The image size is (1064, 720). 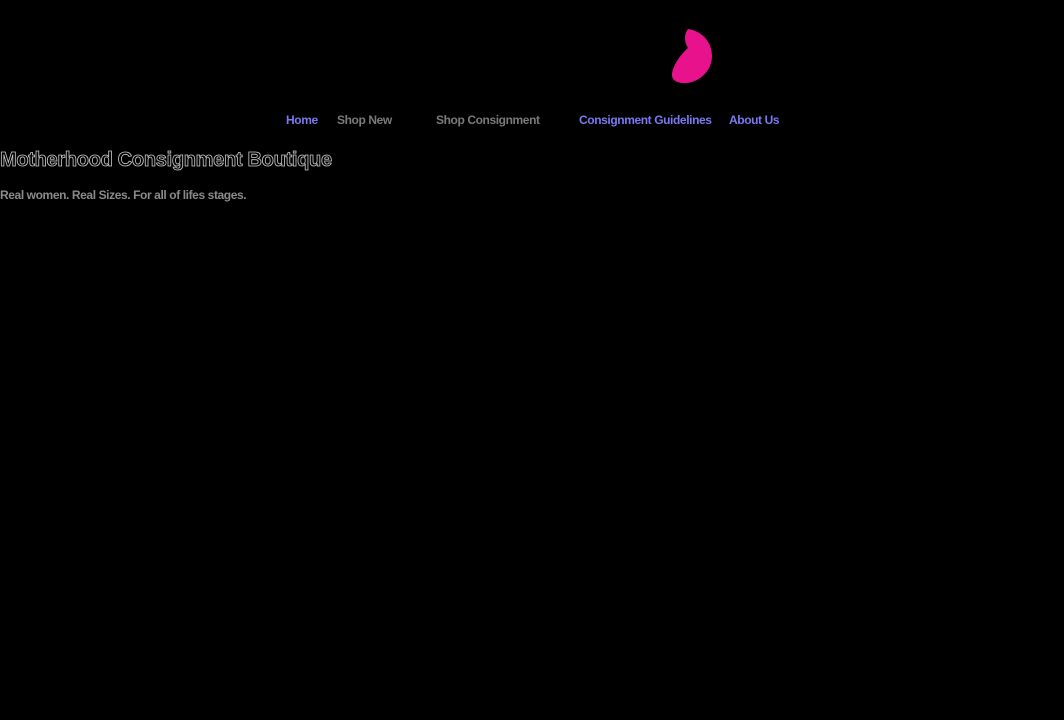 I want to click on nav-item-shop-new: Shop New, so click(x=364, y=120).